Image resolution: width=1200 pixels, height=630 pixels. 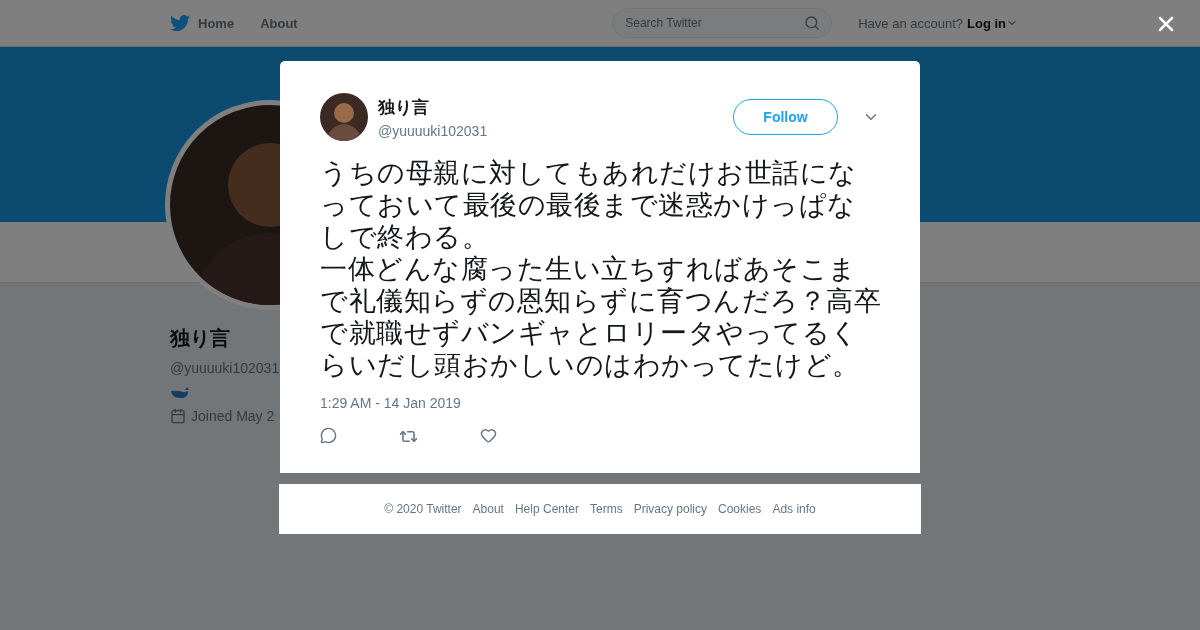 What do you see at coordinates (225, 368) in the screenshot?
I see `profile-handle: @yuuuuki102031` at bounding box center [225, 368].